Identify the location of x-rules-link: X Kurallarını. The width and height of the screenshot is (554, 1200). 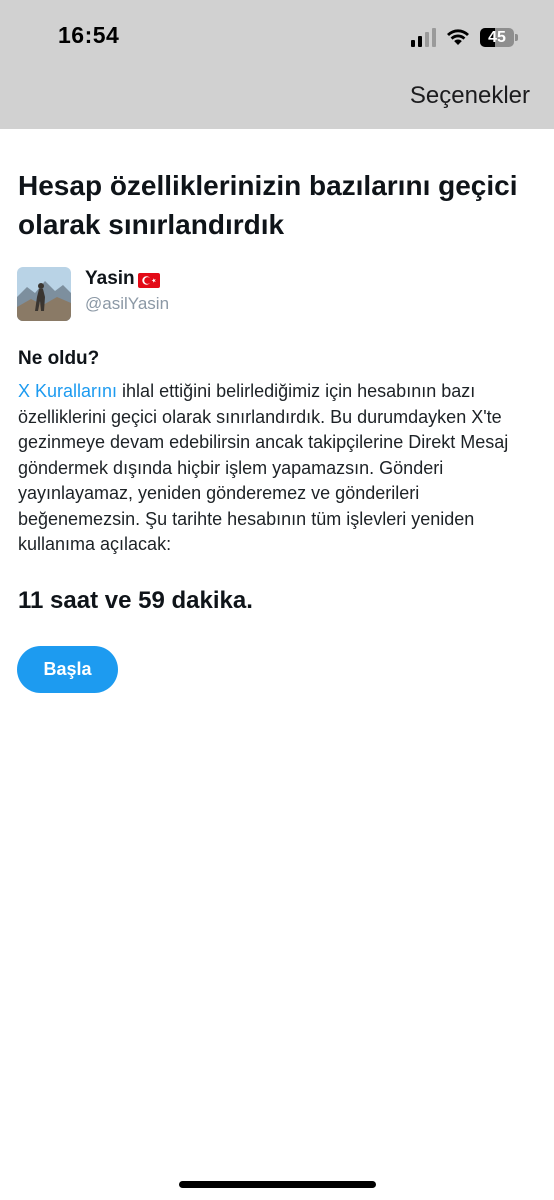
(67, 391).